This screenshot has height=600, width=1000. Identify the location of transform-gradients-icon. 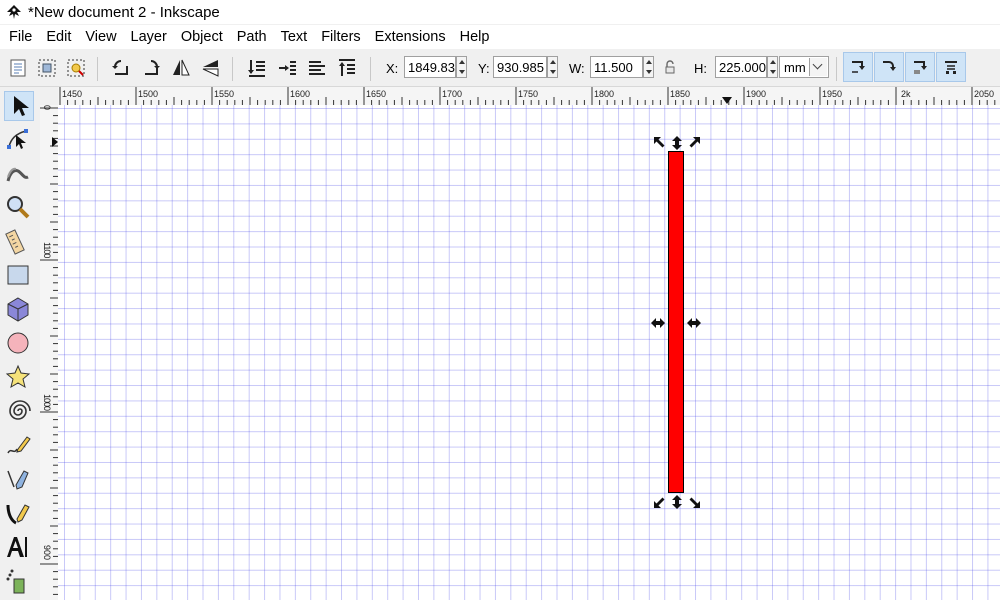
(920, 67).